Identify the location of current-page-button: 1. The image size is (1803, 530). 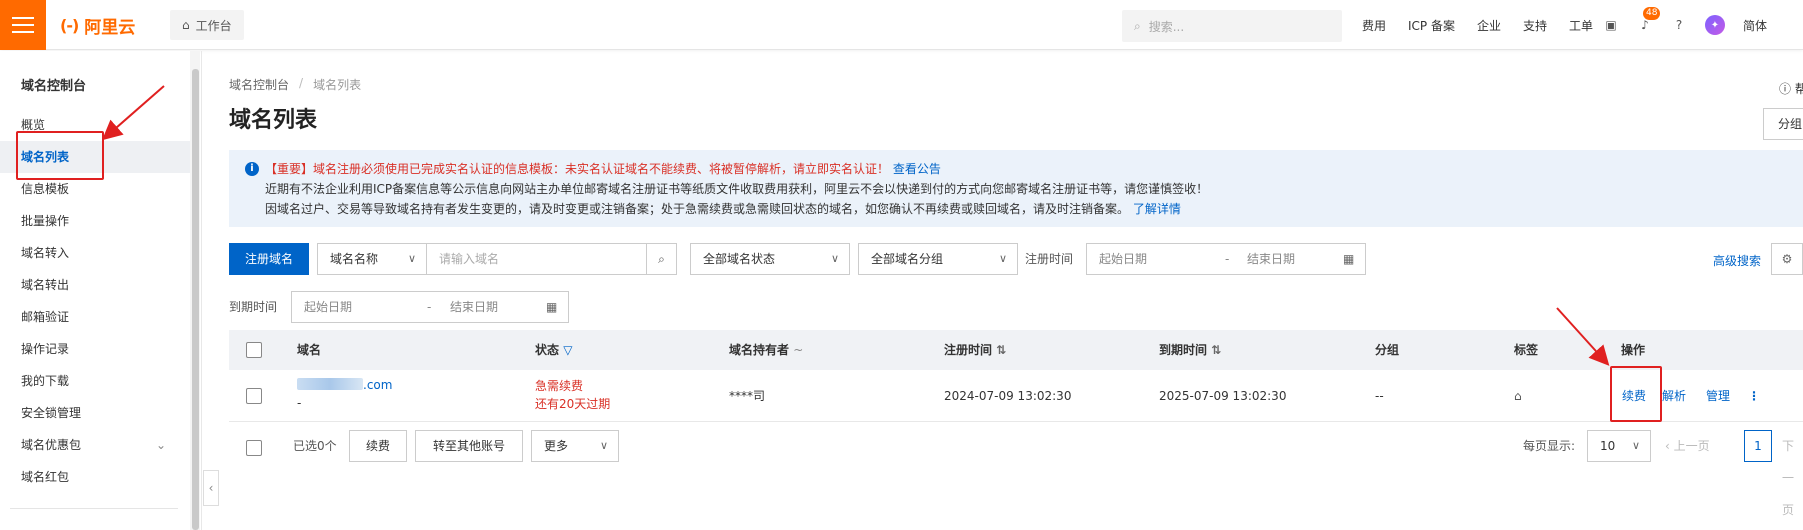
(1758, 446).